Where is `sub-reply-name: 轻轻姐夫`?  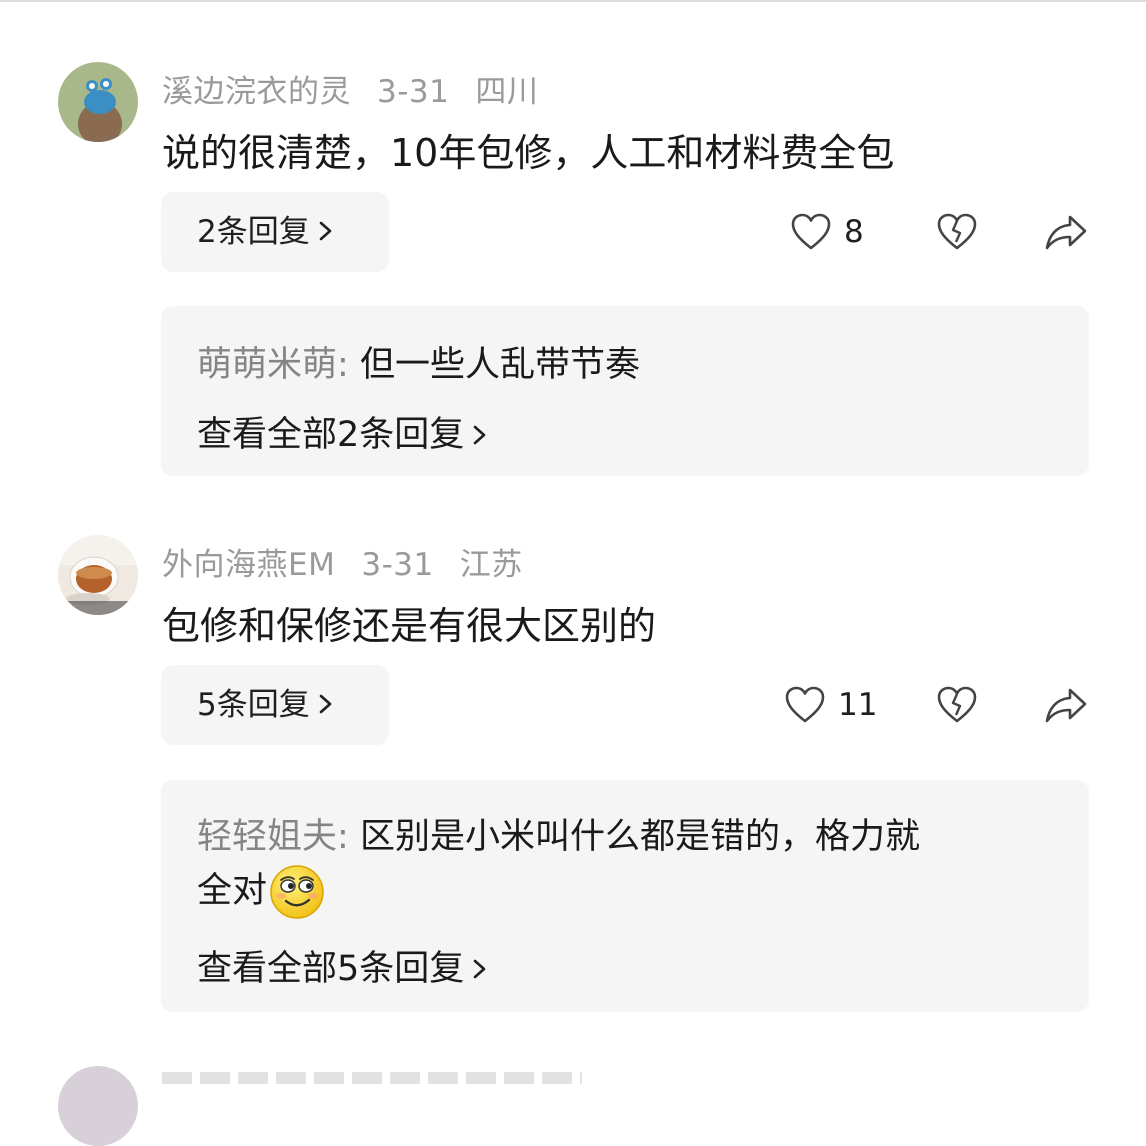
sub-reply-name: 轻轻姐夫 is located at coordinates (267, 837).